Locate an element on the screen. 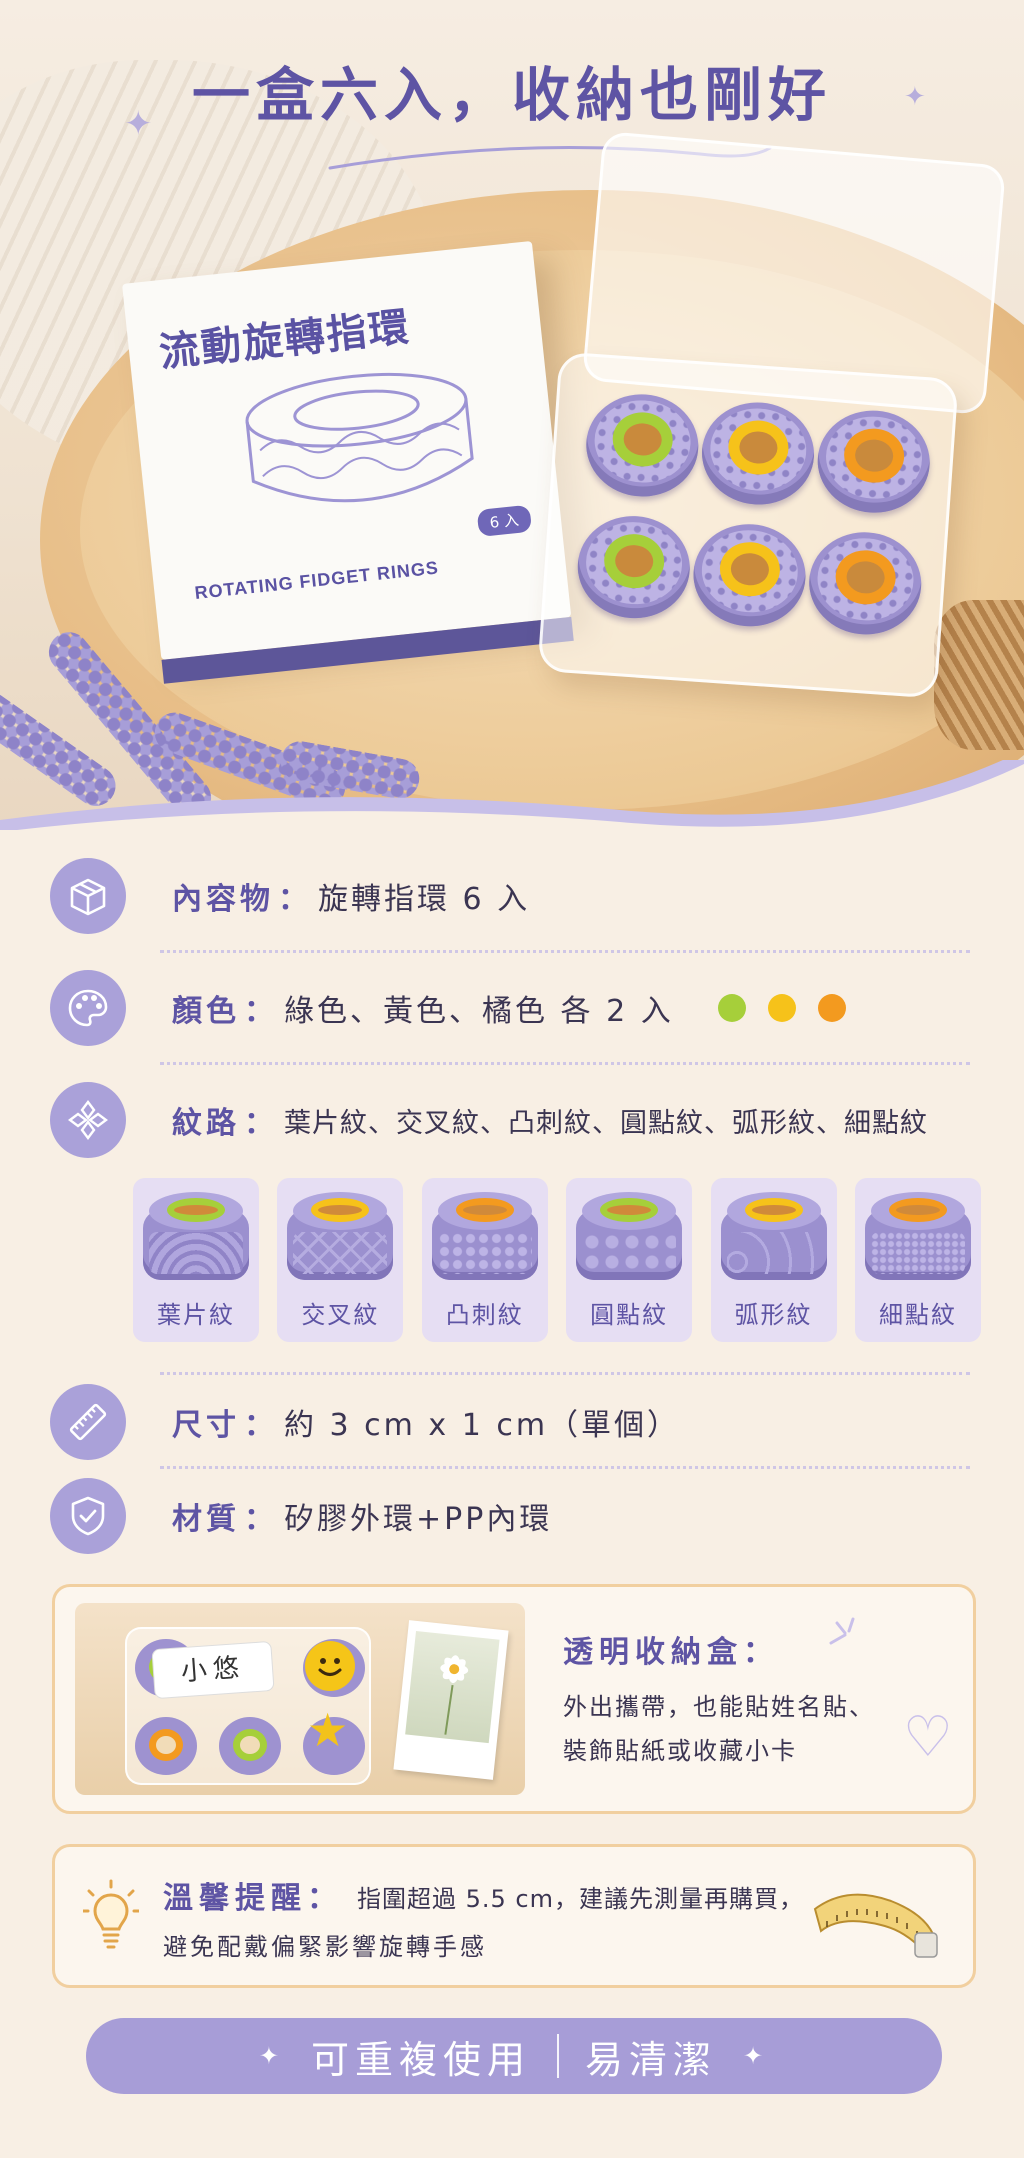 This screenshot has width=1024, height=2158. star-sticker-icon: ★ is located at coordinates (328, 1730).